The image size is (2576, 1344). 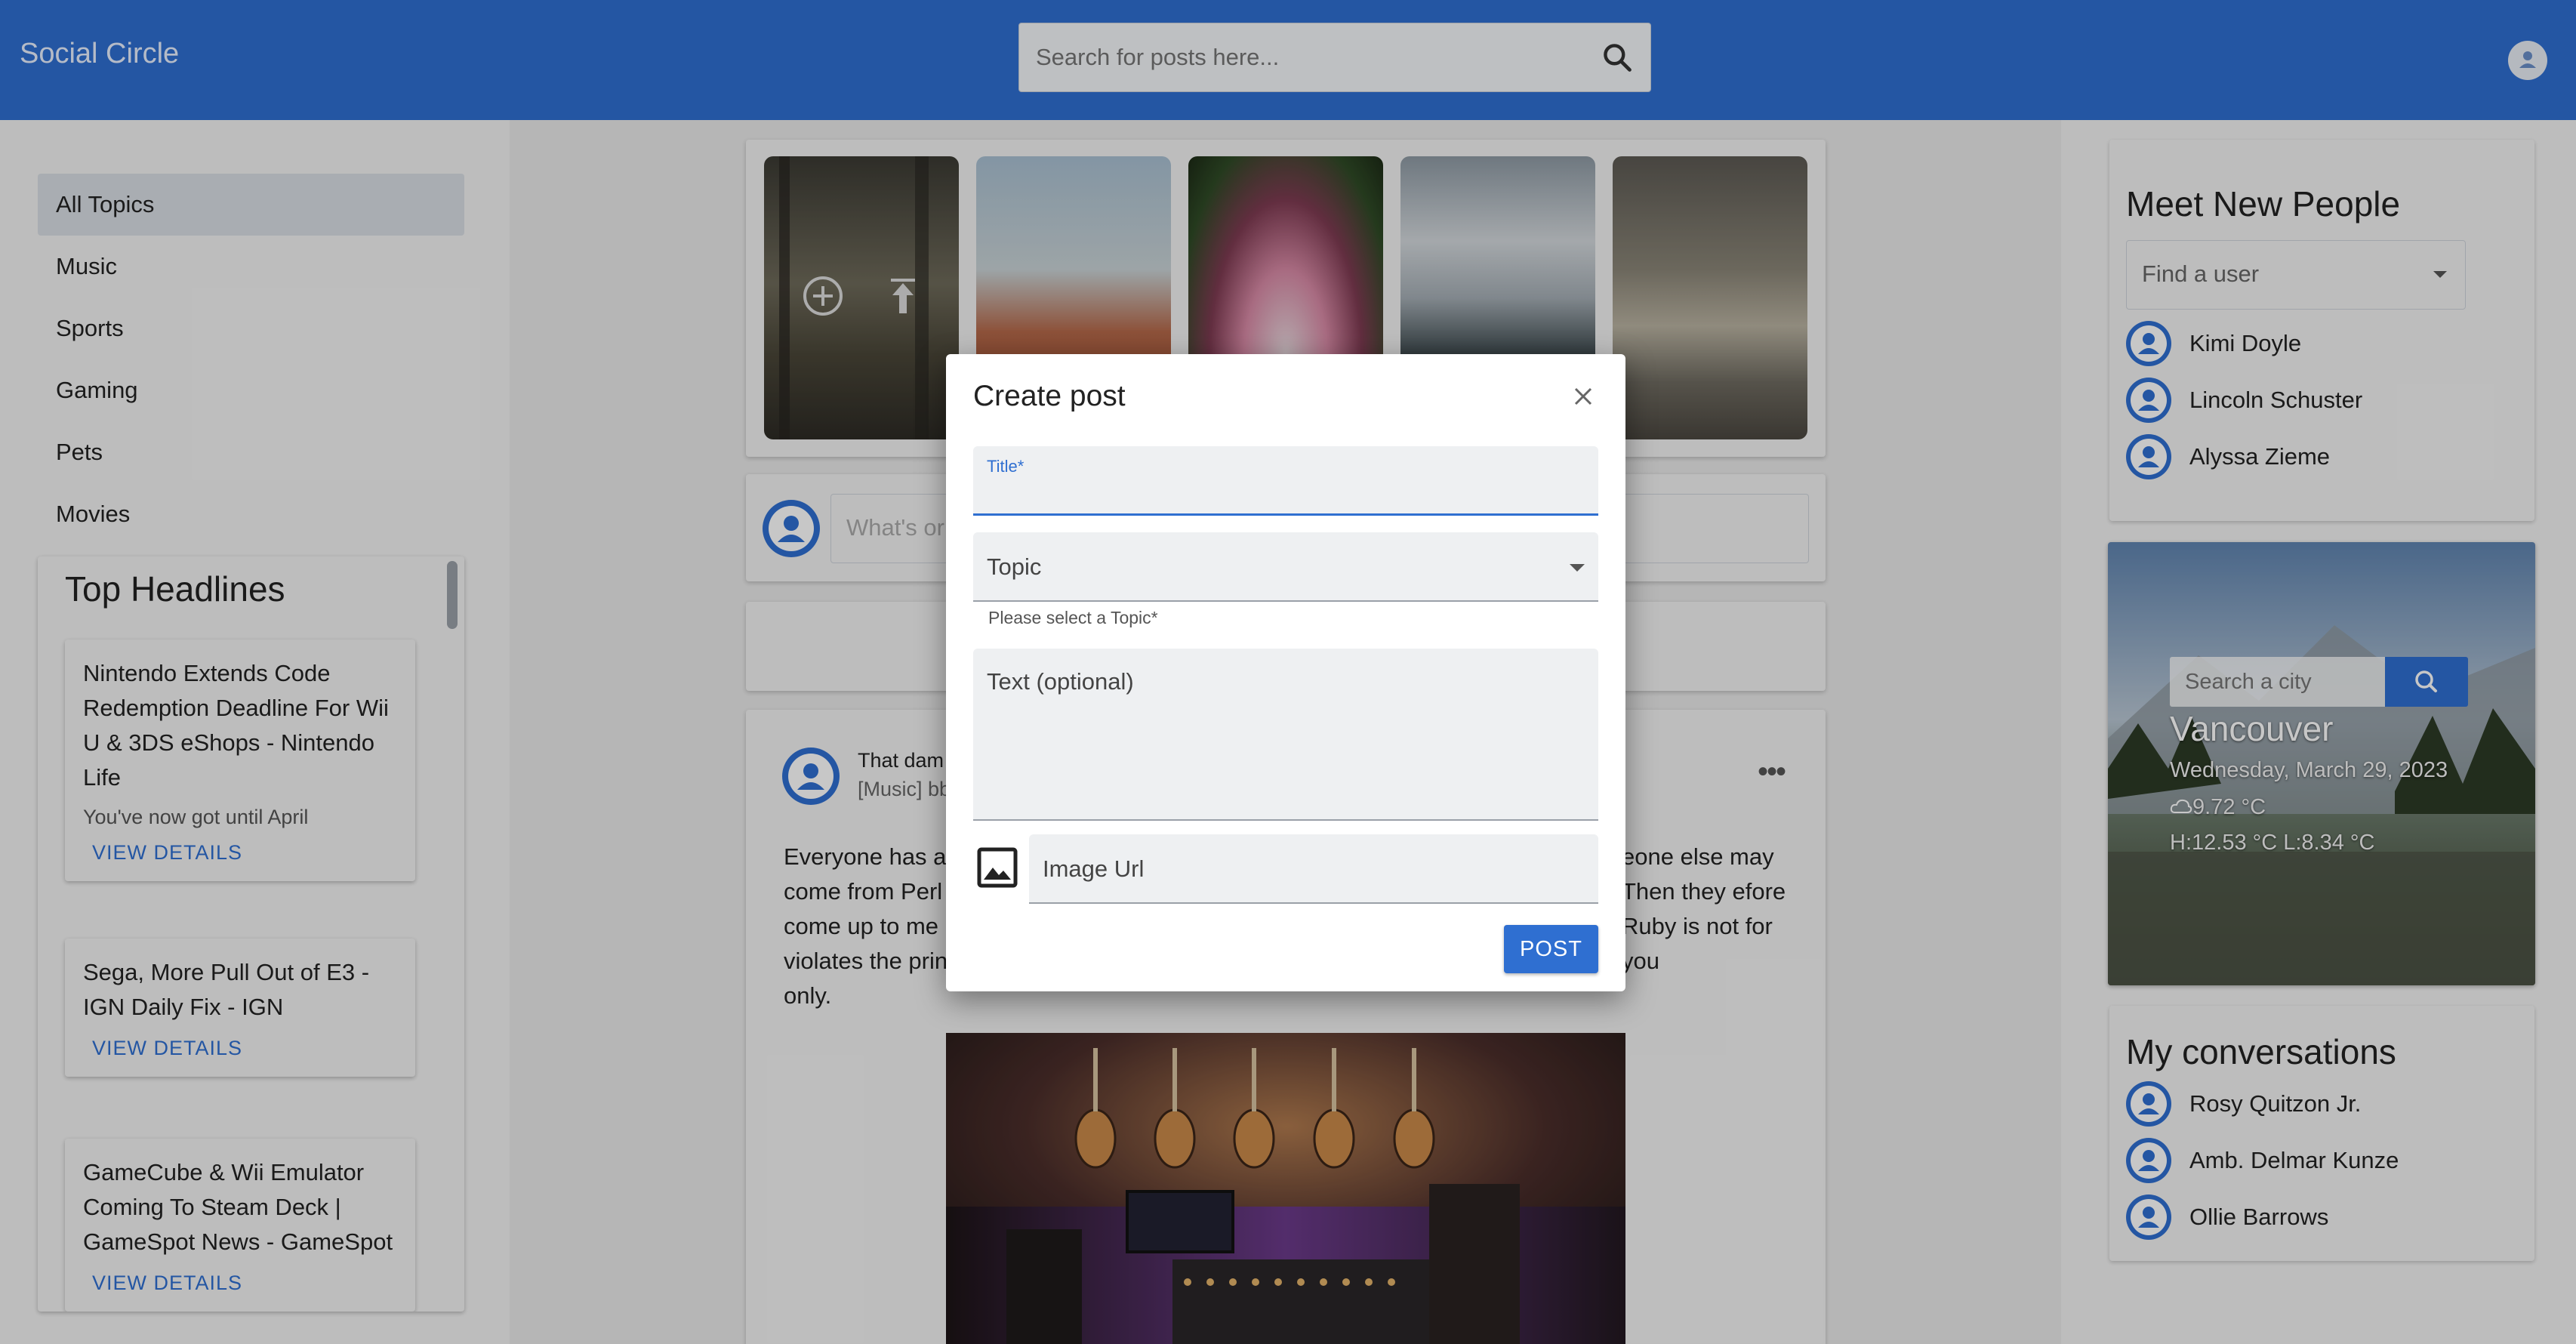 What do you see at coordinates (1014, 566) in the screenshot?
I see `topic-select-label: Topic` at bounding box center [1014, 566].